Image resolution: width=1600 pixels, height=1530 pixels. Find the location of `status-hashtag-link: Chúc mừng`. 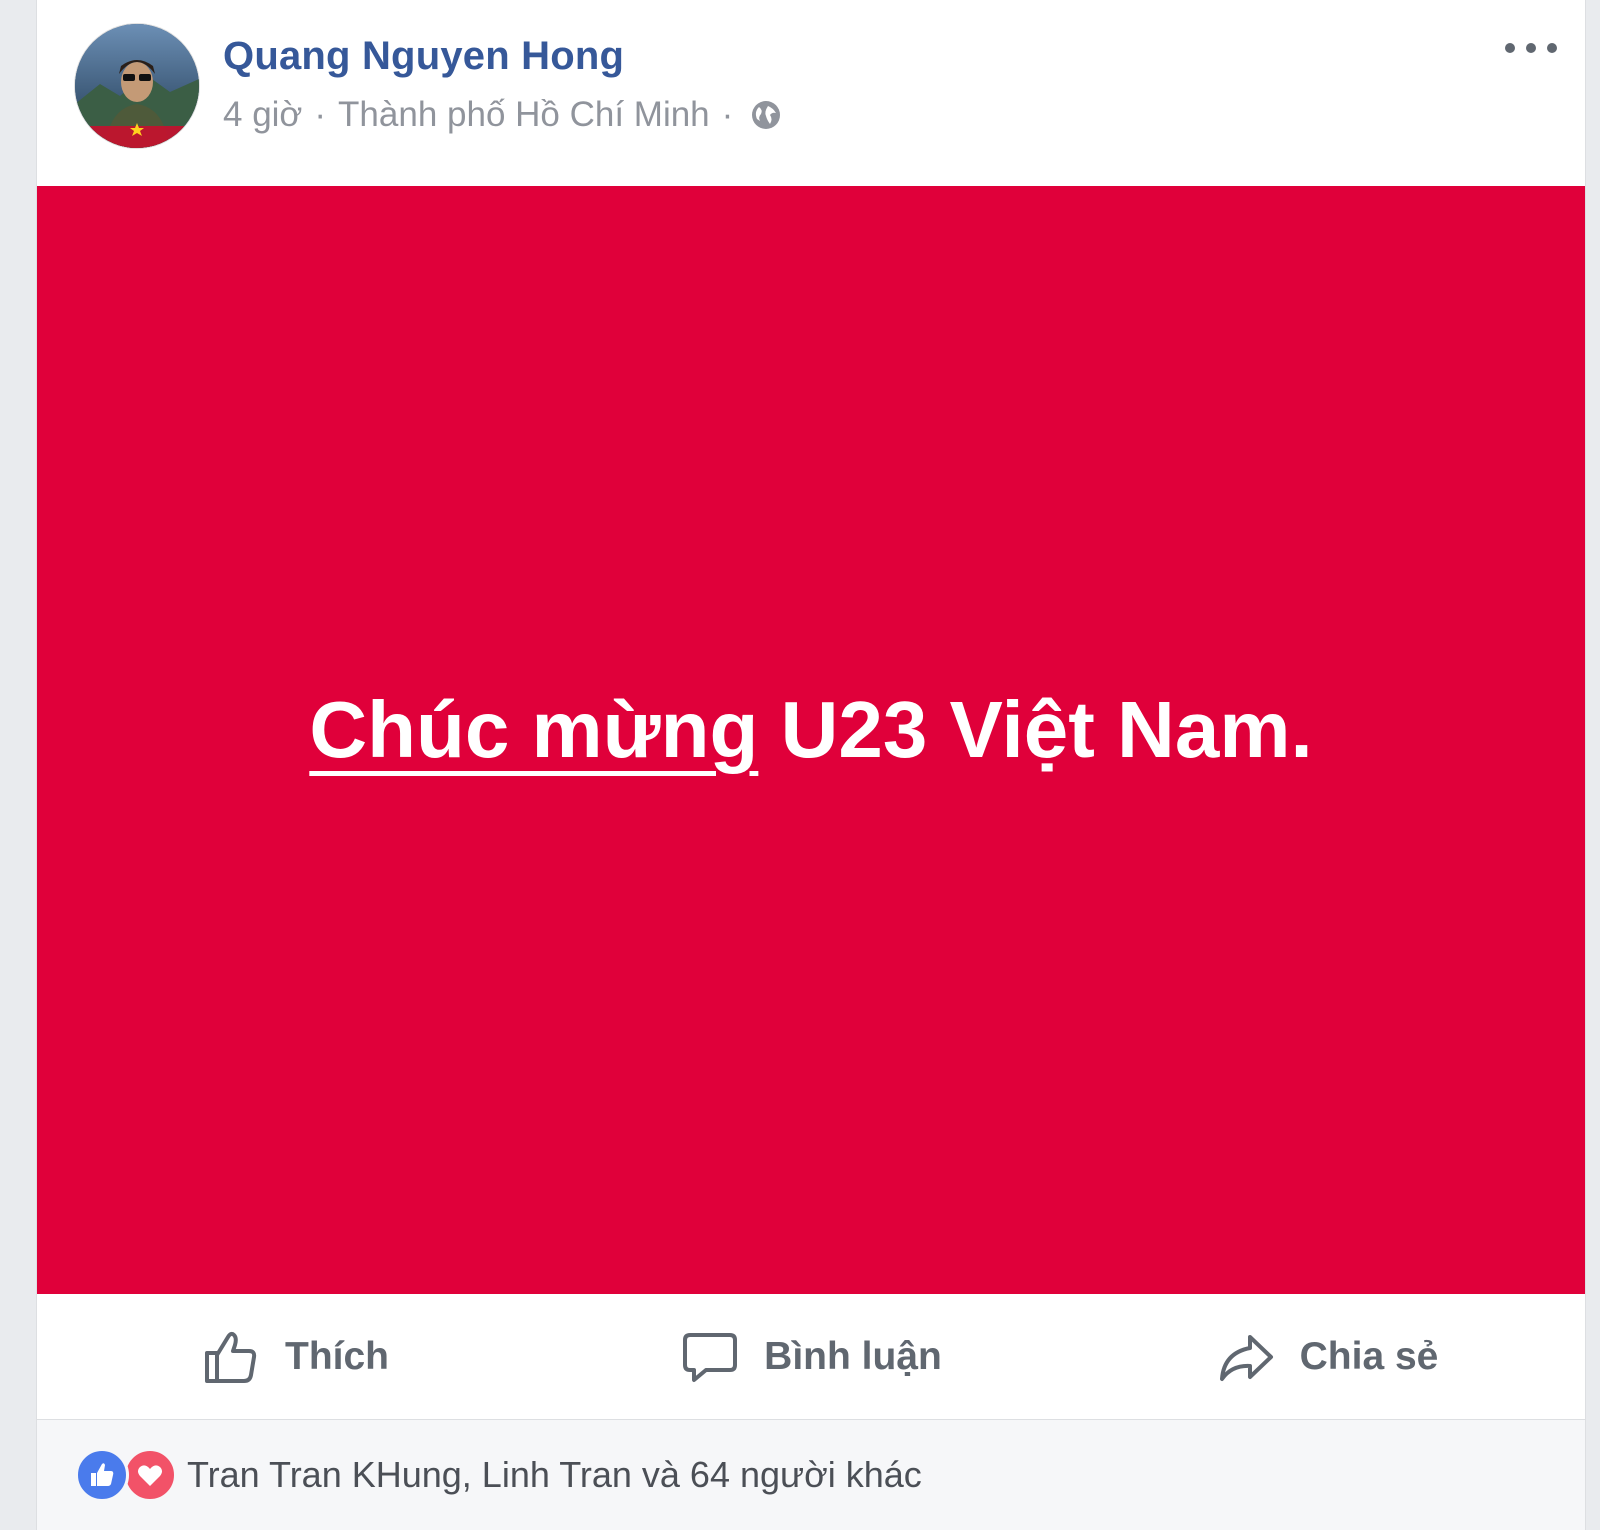

status-hashtag-link: Chúc mừng is located at coordinates (533, 729).